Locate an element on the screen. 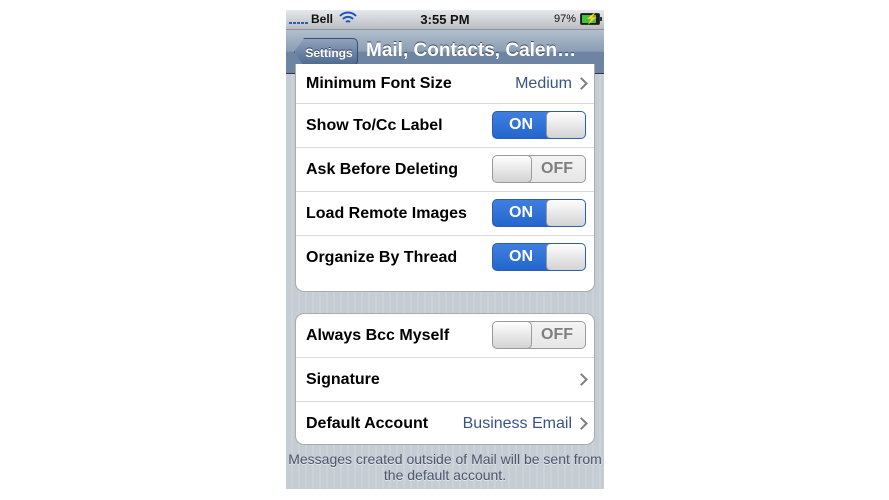  row-label: Show To/Cc Label is located at coordinates (374, 125).